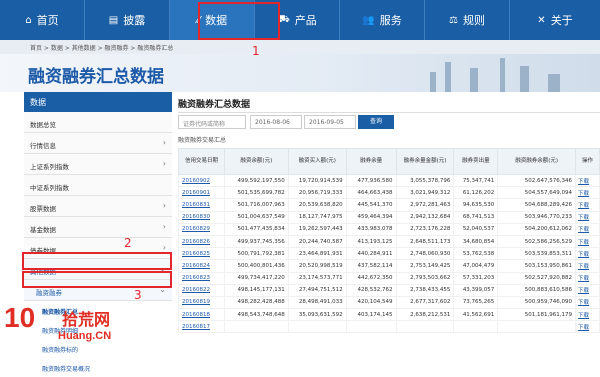 The image size is (600, 377). Describe the element at coordinates (371, 266) in the screenshot. I see `table-cell: 437,582,114` at that location.